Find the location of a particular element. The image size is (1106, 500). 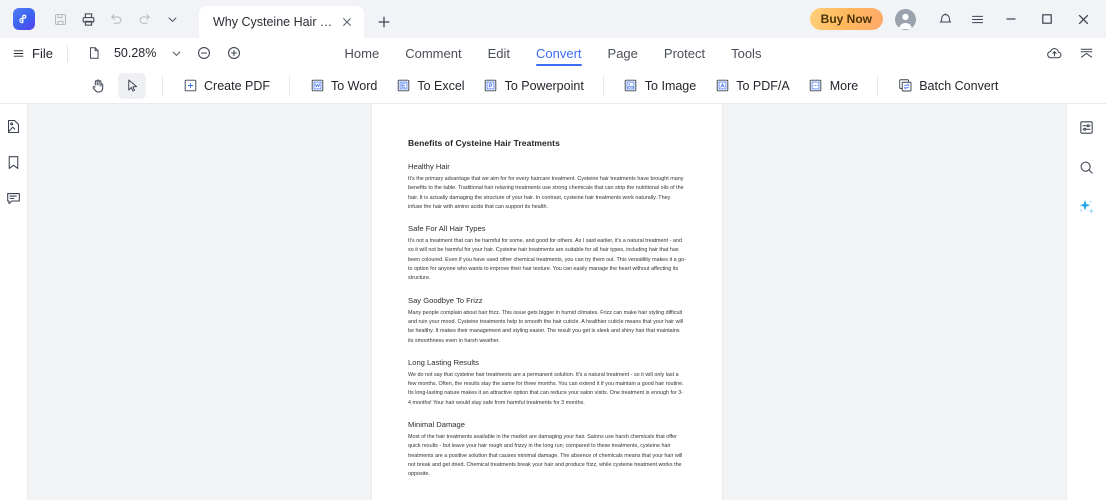

tab-page: Page is located at coordinates (623, 53).